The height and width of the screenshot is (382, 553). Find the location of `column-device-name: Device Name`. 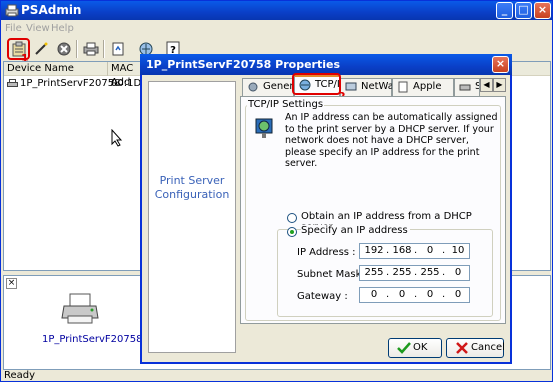

column-device-name: Device Name is located at coordinates (56, 69).